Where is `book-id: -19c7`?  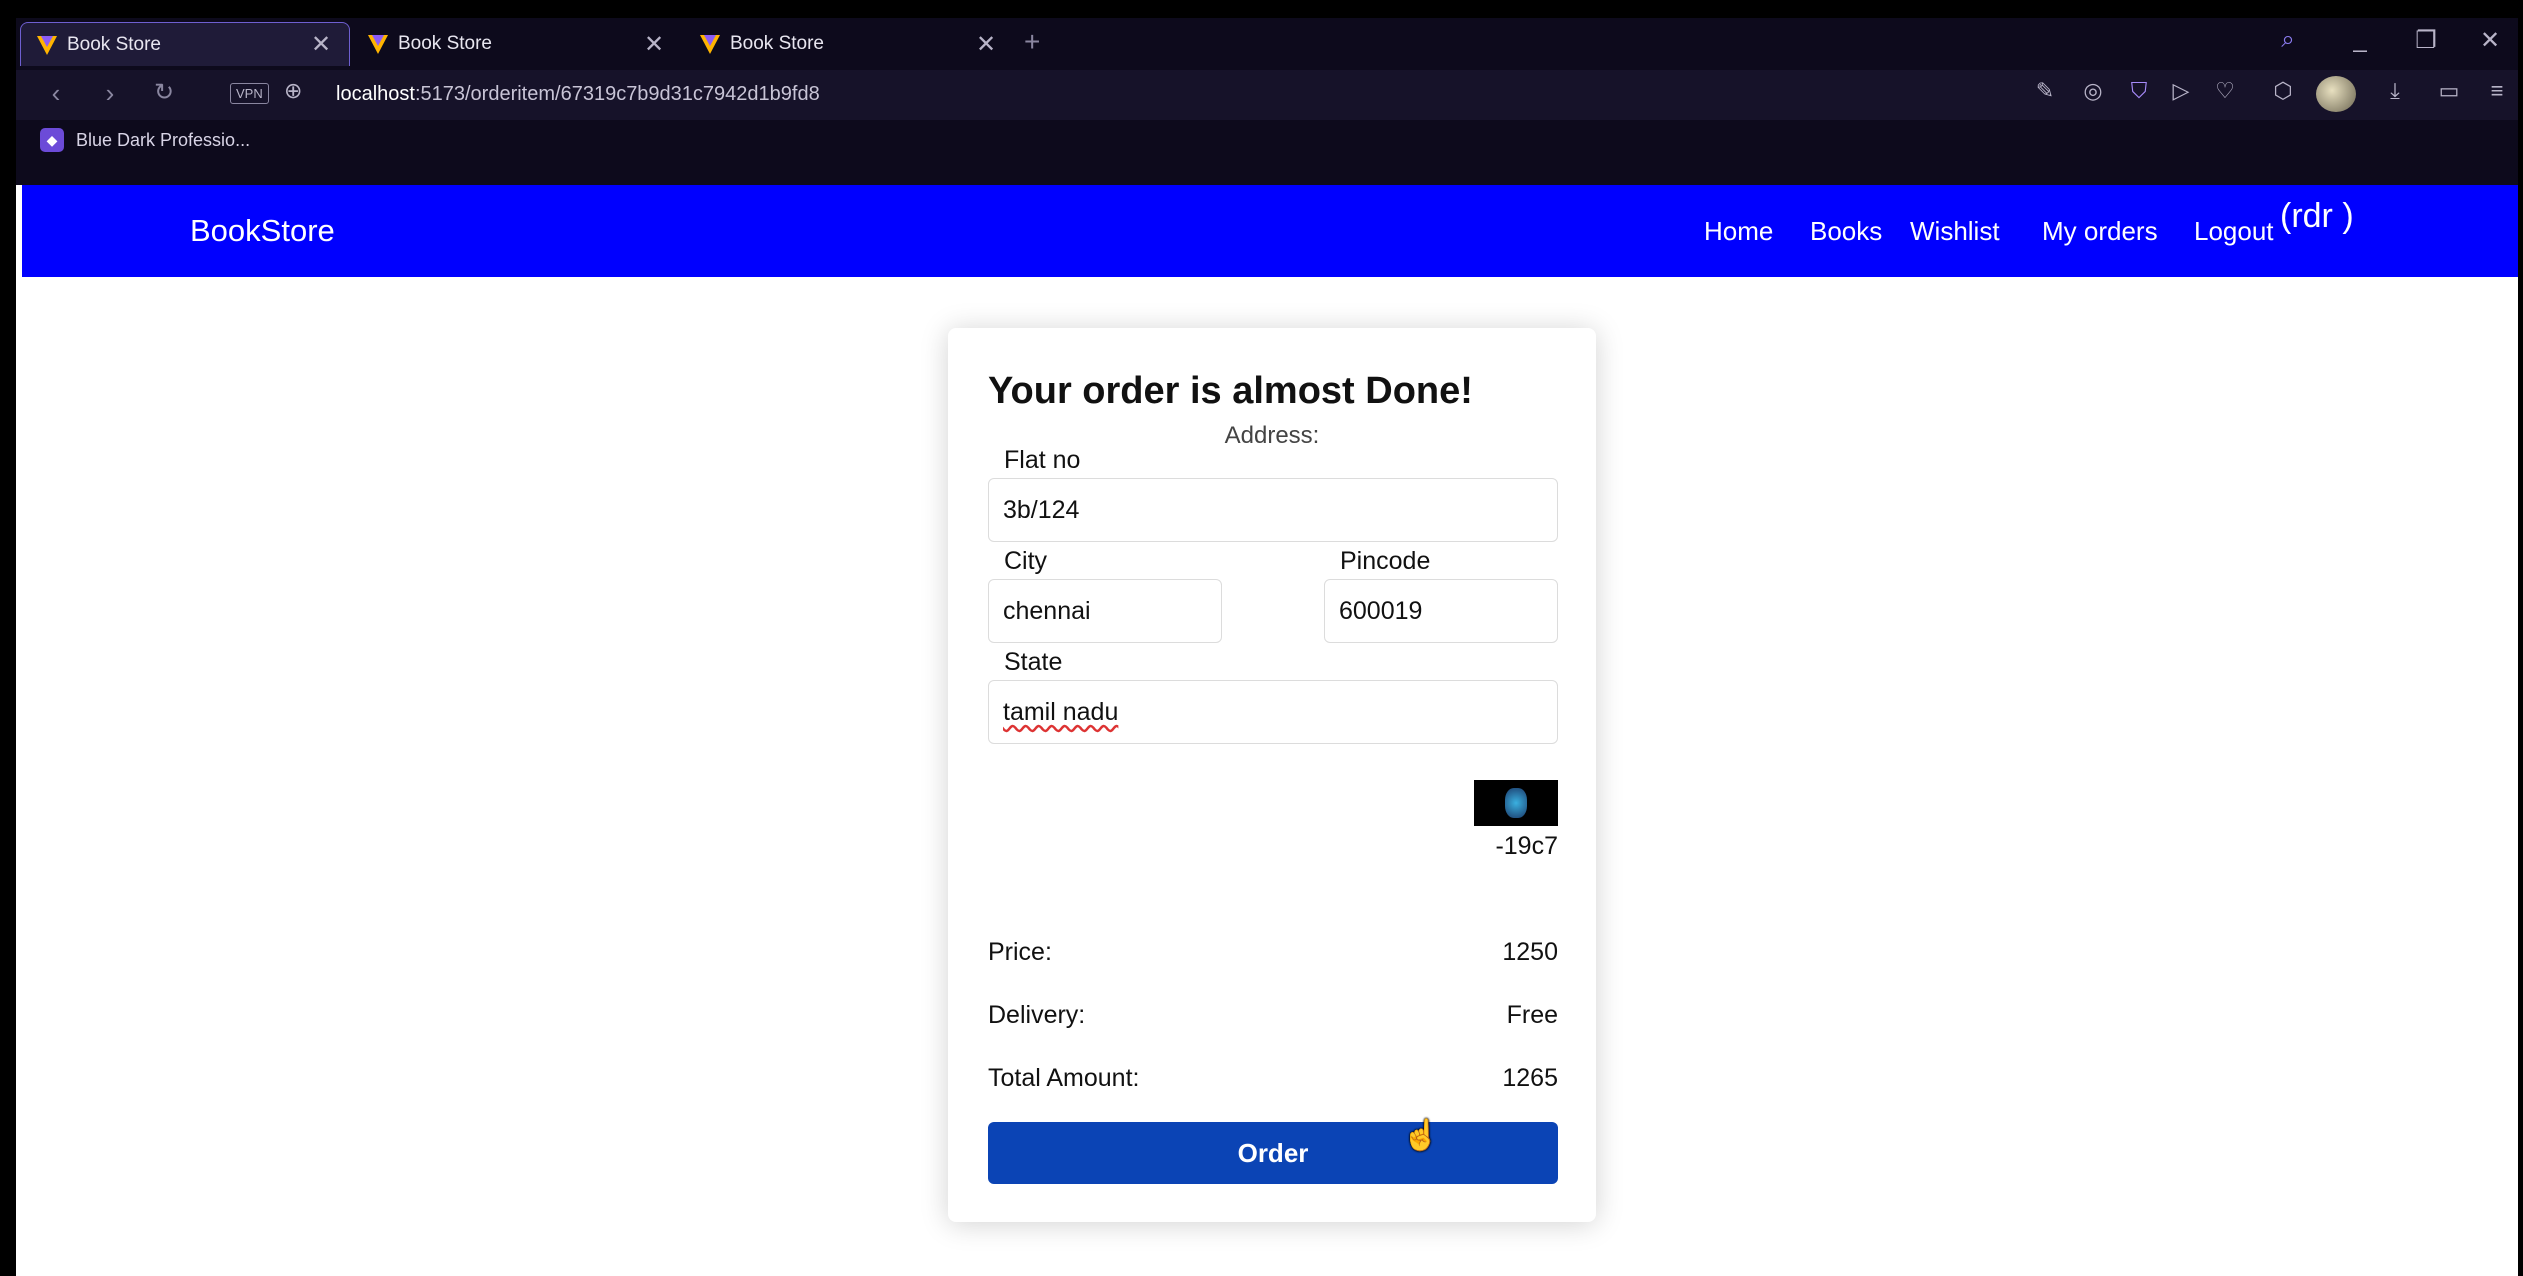
book-id: -19c7 is located at coordinates (1526, 846).